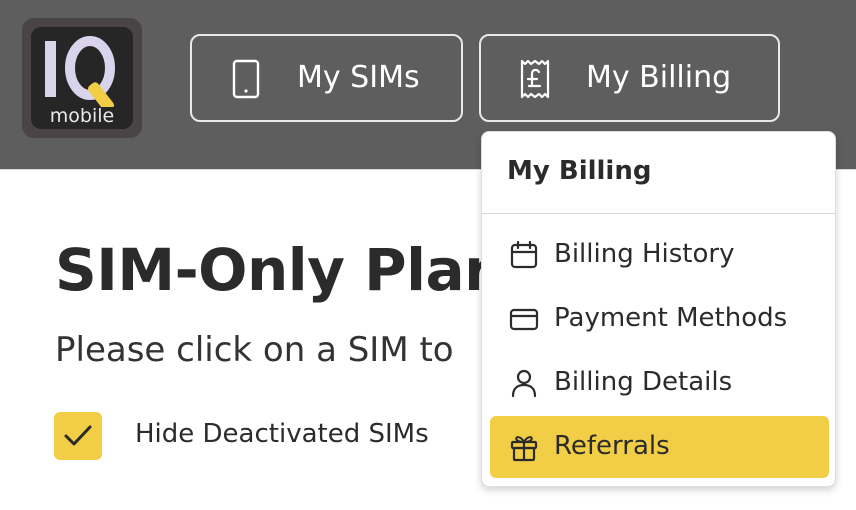  Describe the element at coordinates (358, 77) in the screenshot. I see `my-sims-label: My SIMs` at that location.